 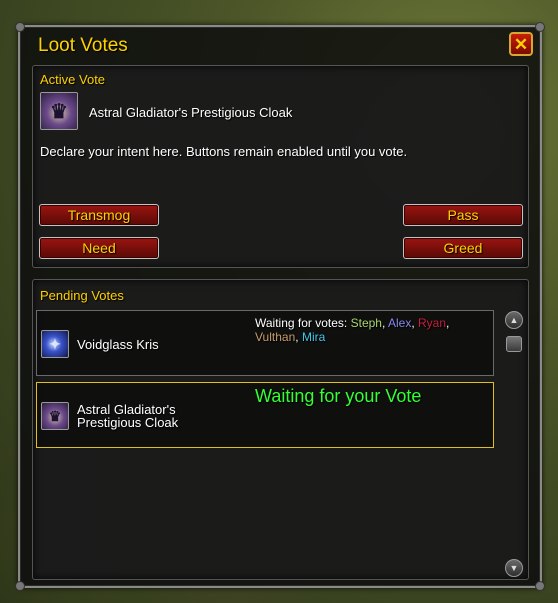 I want to click on active-vote-heading: Active Vote, so click(x=73, y=79).